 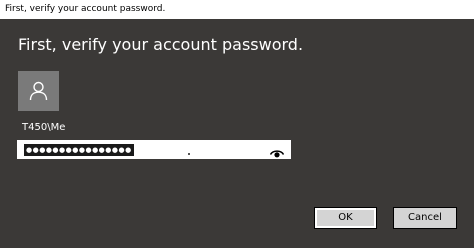 I want to click on eye-icon, so click(x=277, y=154).